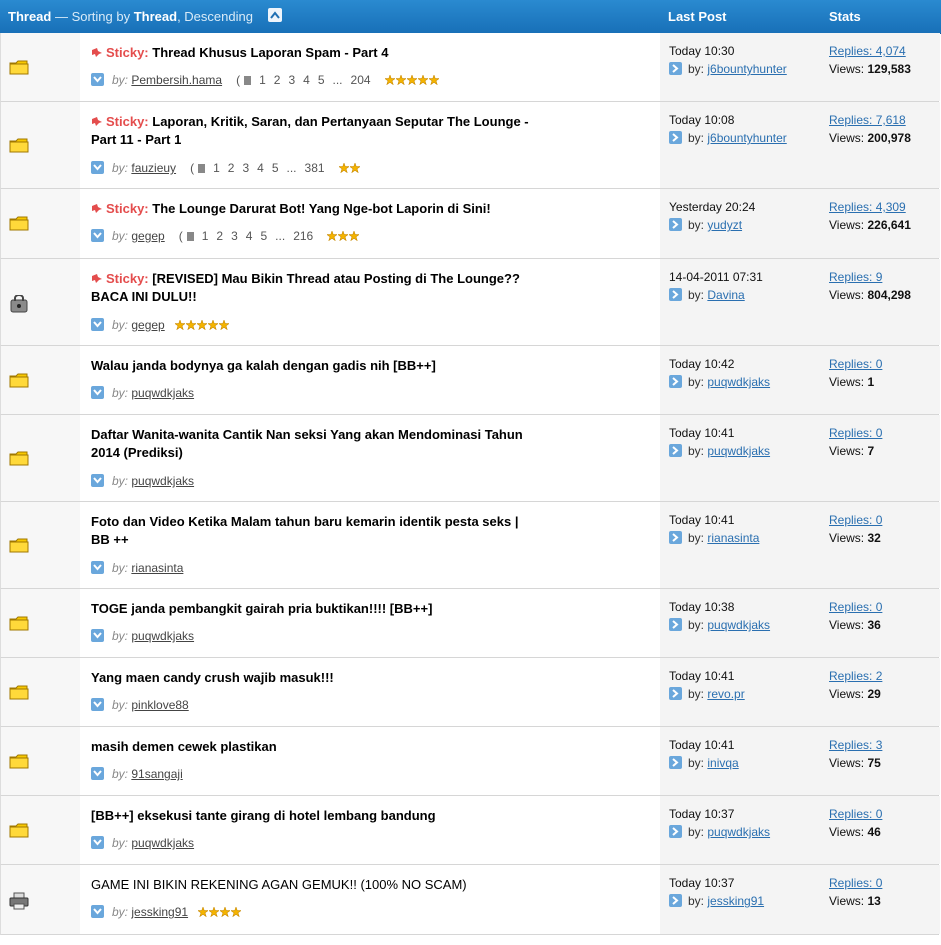 This screenshot has height=945, width=941. I want to click on replies-link: Replies: 4,309, so click(867, 207).